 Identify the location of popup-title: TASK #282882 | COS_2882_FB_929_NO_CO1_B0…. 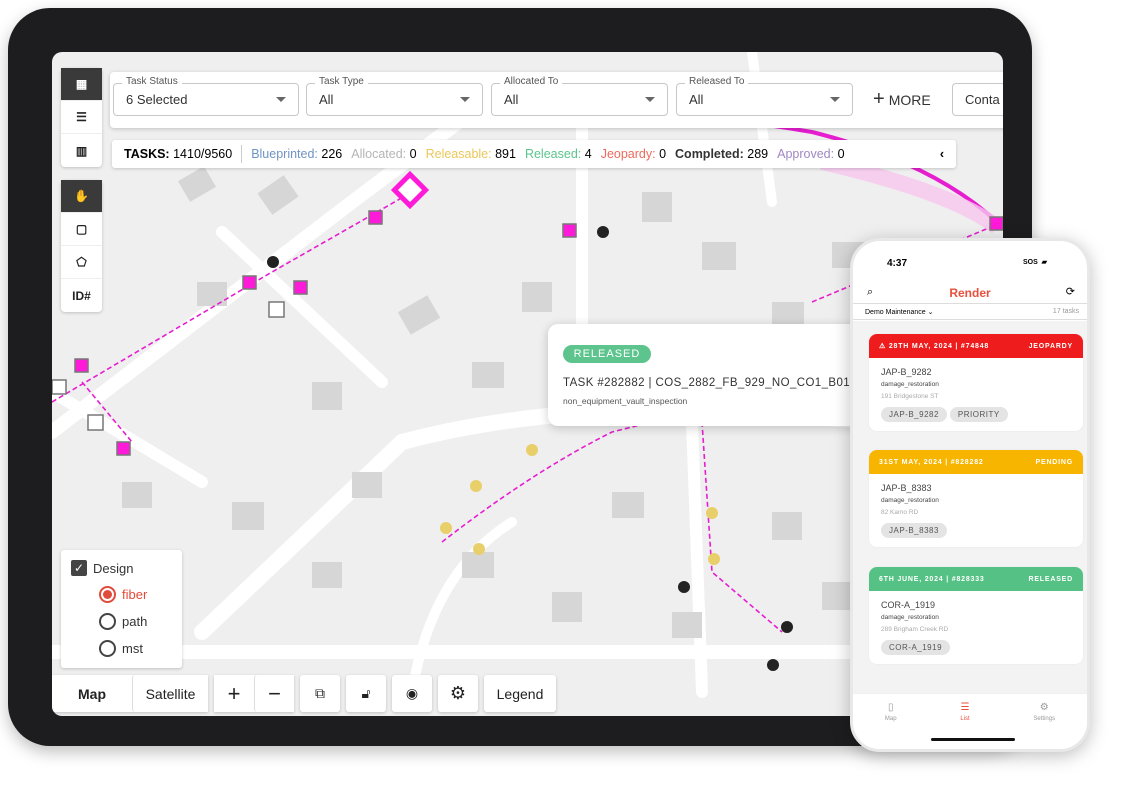
(707, 383).